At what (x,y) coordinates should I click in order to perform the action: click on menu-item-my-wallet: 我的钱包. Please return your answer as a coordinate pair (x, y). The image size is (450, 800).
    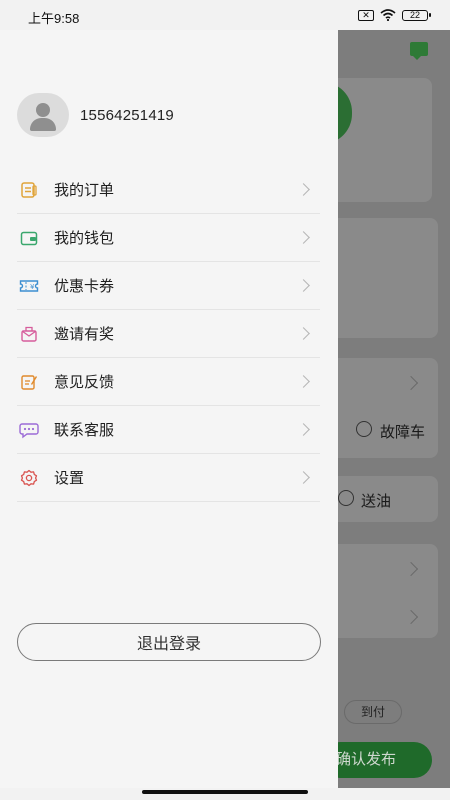
    Looking at the image, I should click on (168, 238).